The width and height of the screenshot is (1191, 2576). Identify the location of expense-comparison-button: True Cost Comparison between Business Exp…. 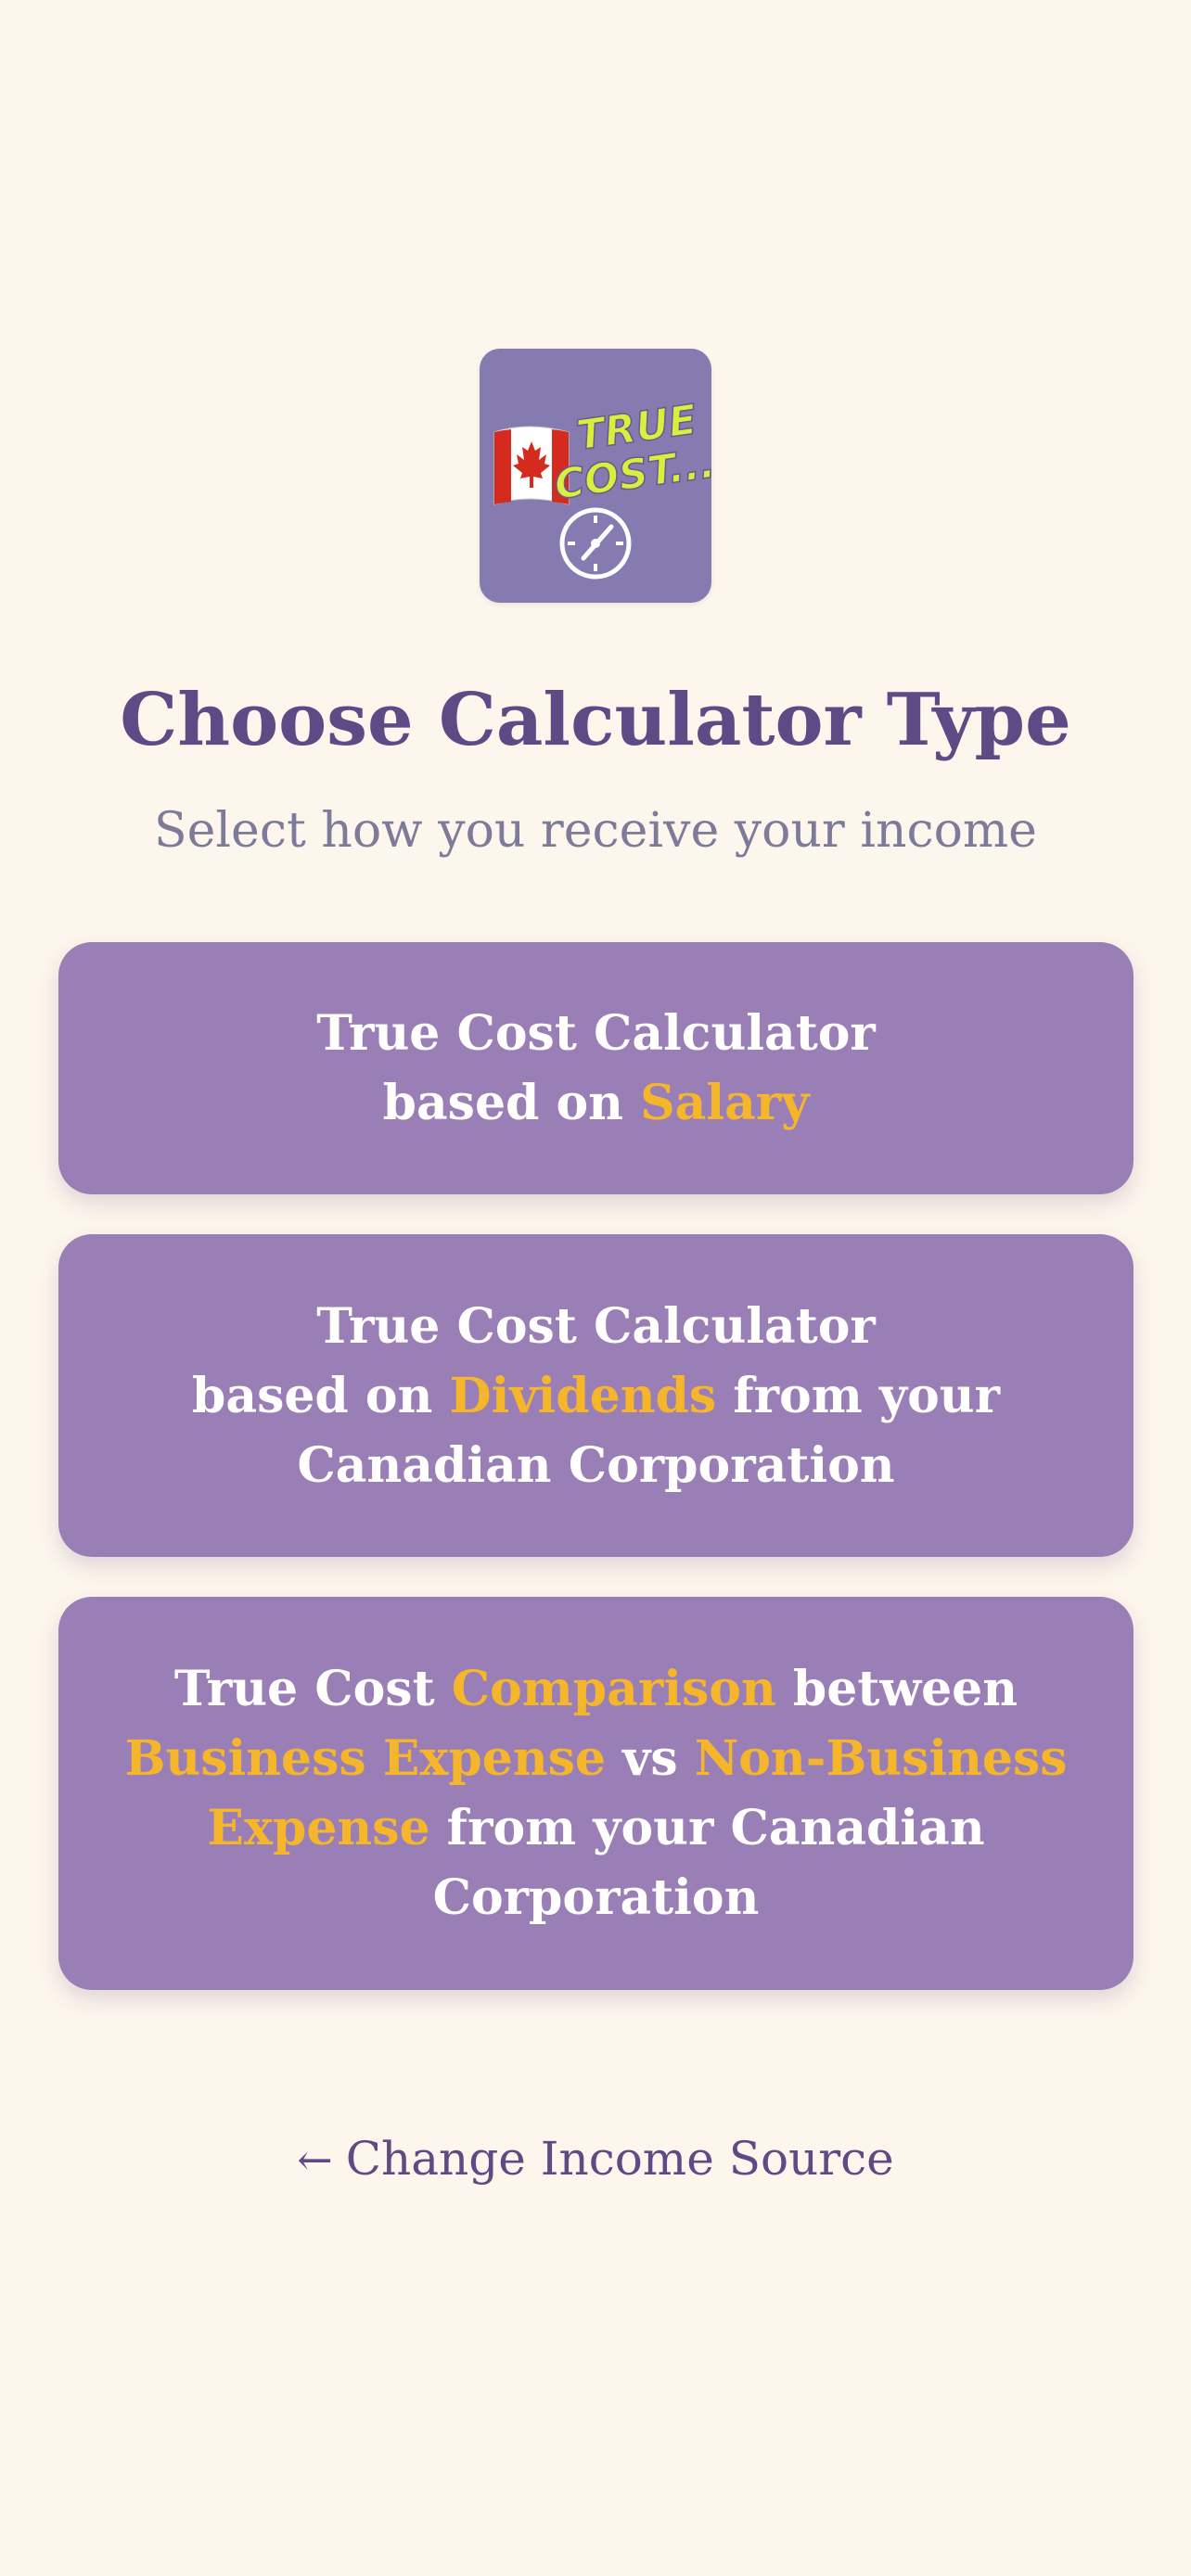
(595, 1793).